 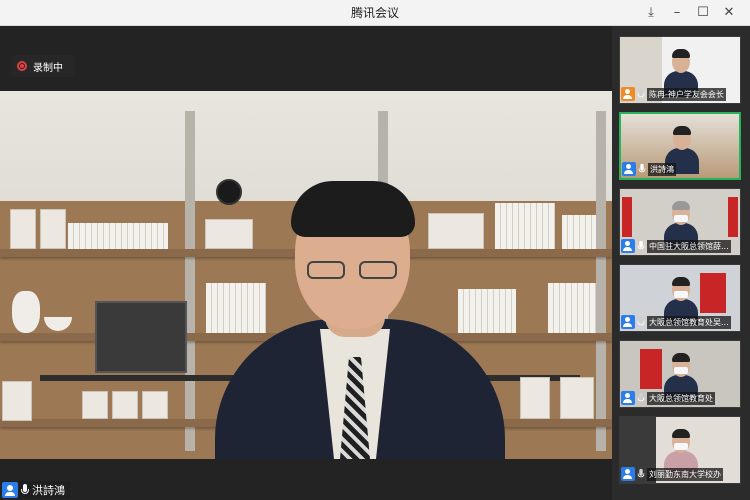 I want to click on title-bar: 腾讯会议 ⤓ – ☐ ✕, so click(x=375, y=13).